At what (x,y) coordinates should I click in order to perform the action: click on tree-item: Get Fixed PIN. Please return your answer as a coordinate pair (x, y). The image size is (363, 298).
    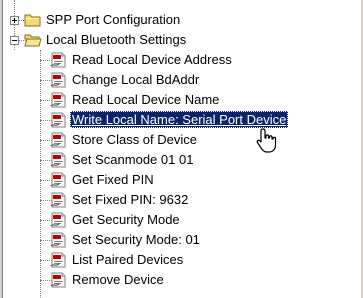
    Looking at the image, I should click on (181, 180).